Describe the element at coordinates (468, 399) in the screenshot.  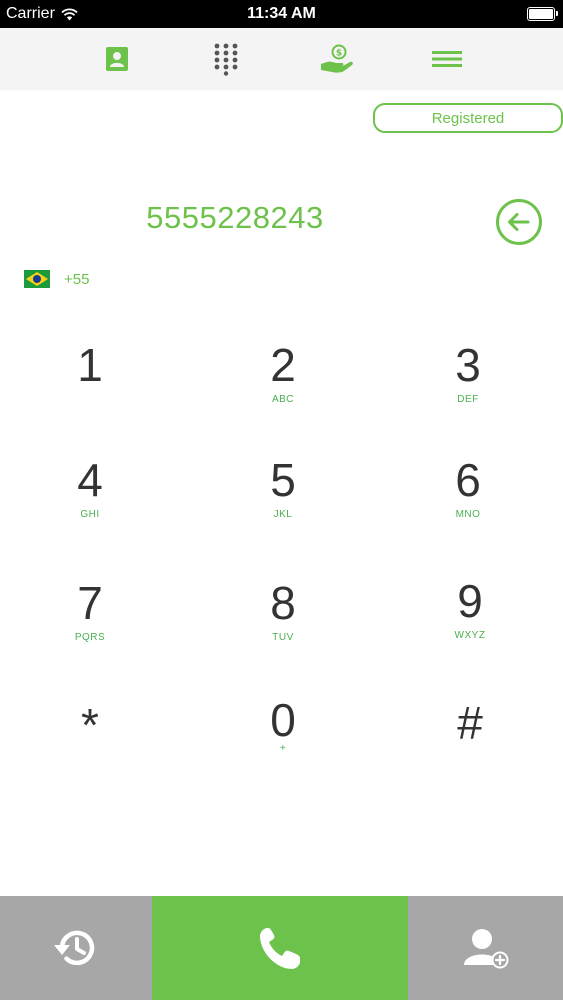
I see `key-letters: DEF` at that location.